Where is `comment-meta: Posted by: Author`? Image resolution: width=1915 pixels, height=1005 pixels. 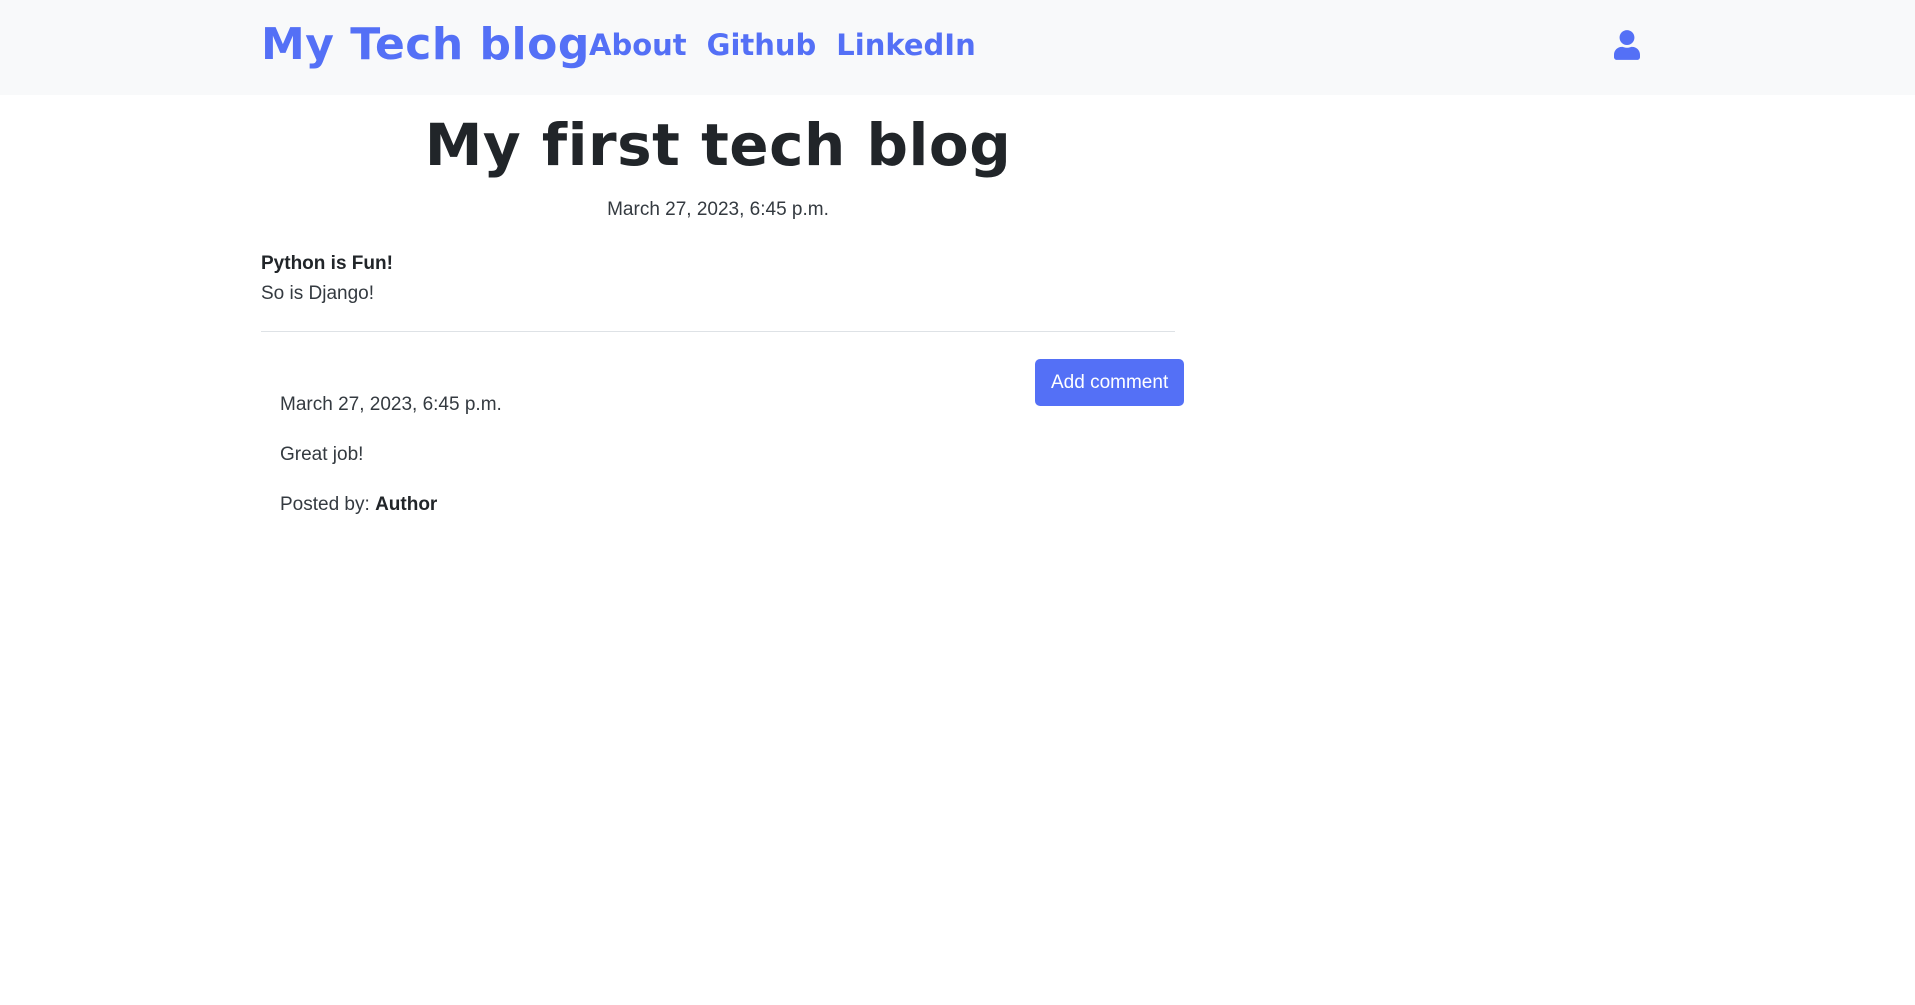
comment-meta: Posted by: Author is located at coordinates (727, 505).